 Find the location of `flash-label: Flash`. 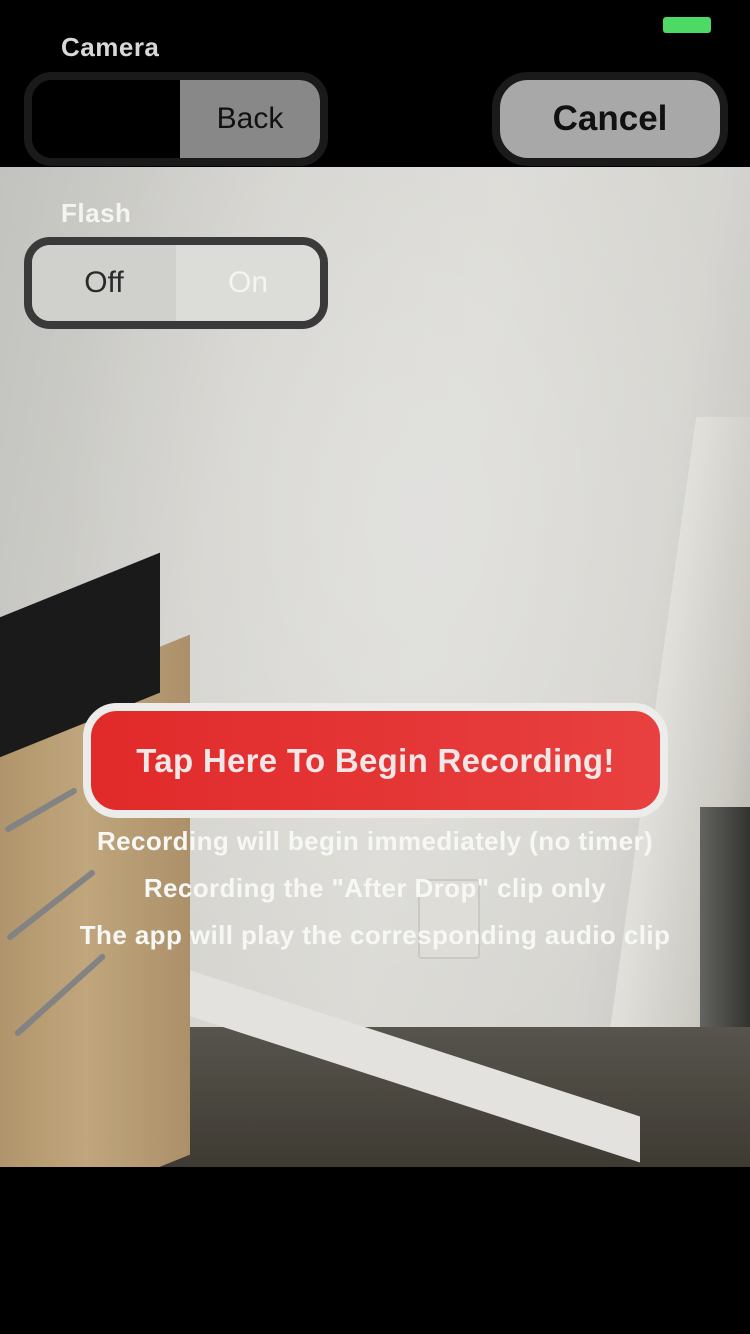

flash-label: Flash is located at coordinates (96, 213).